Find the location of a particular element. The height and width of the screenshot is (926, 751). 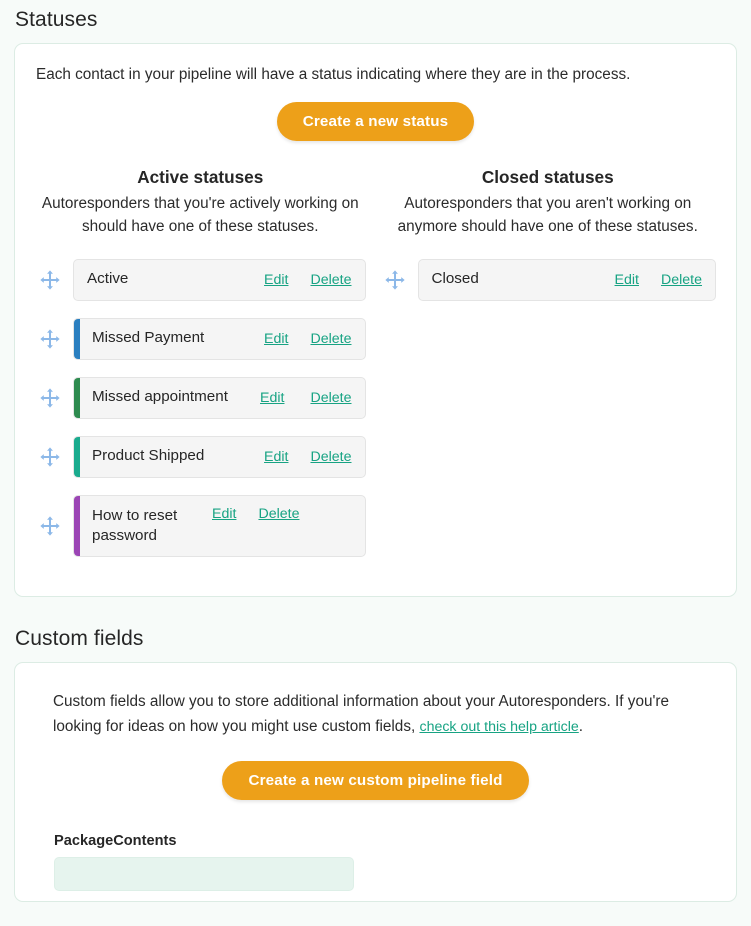

status-pill: Product Shipped Edit Delete is located at coordinates (219, 456).